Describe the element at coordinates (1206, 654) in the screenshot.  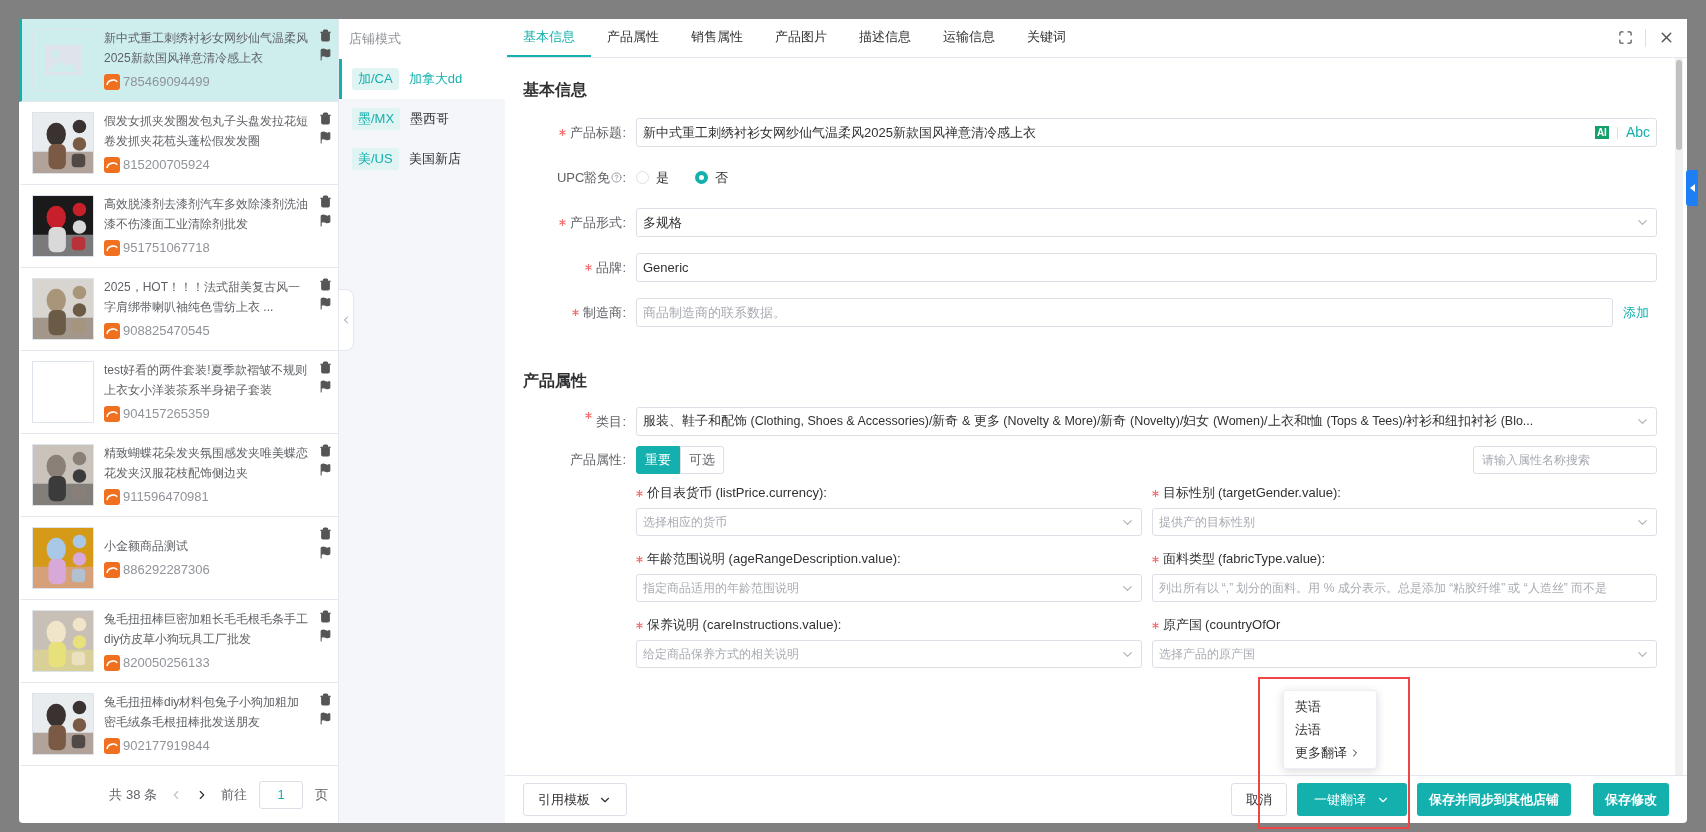
I see `field-placeholder: 选择产品的原产国` at that location.